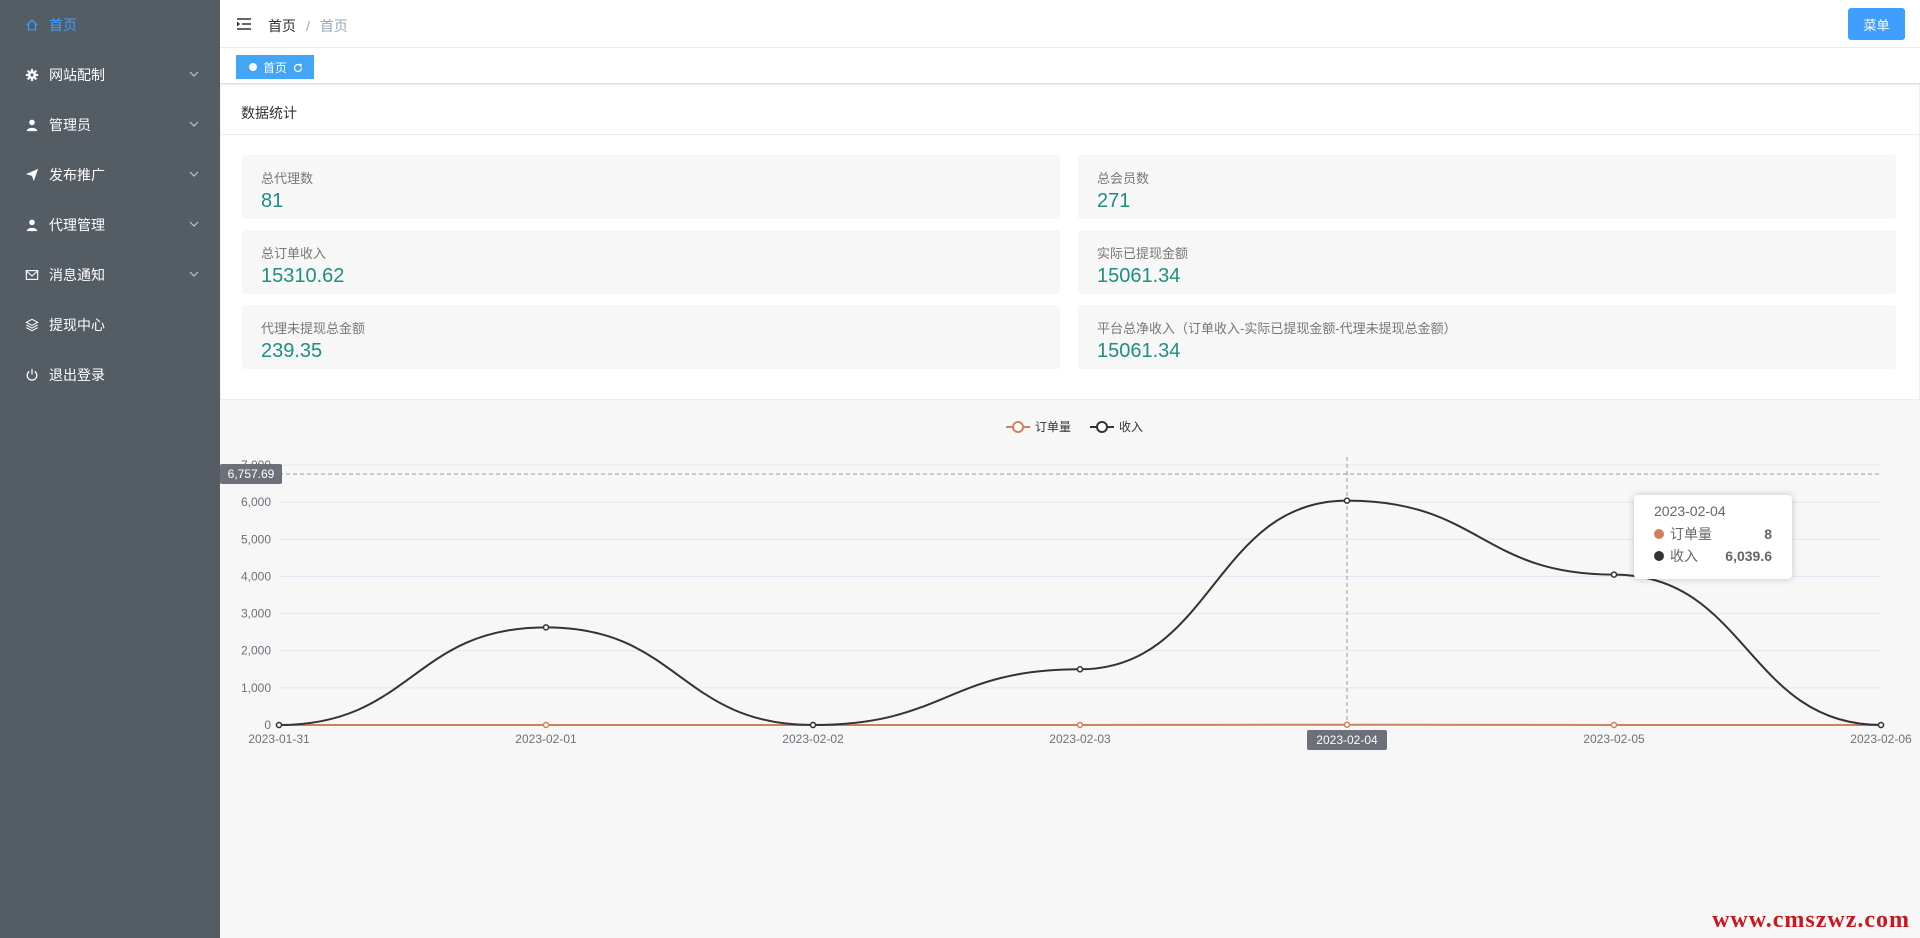  I want to click on refresh-icon, so click(298, 67).